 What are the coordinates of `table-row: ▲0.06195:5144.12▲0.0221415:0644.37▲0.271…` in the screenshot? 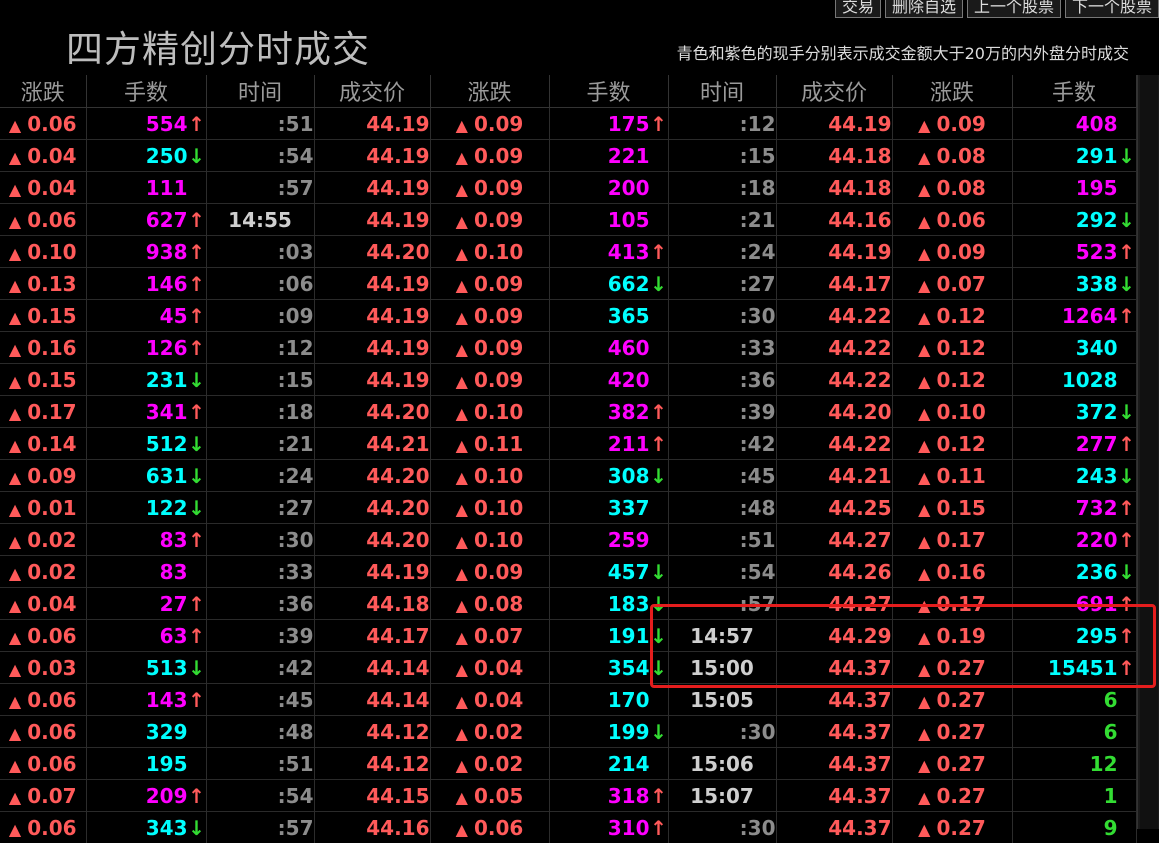 It's located at (568, 764).